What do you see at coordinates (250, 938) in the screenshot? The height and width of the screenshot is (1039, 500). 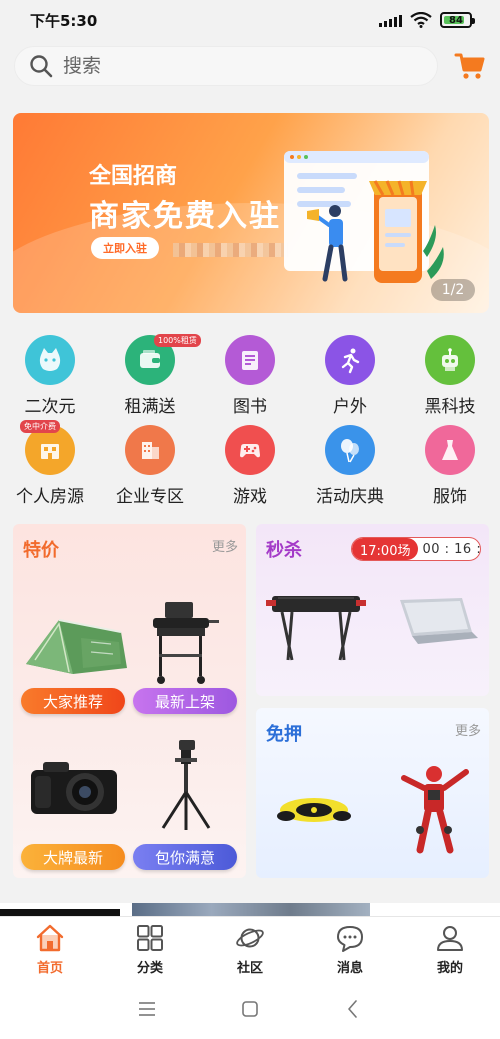 I see `planet-icon` at bounding box center [250, 938].